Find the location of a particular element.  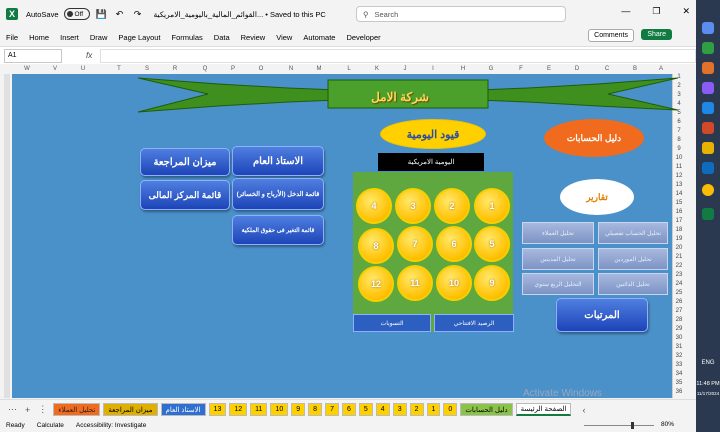

column-label: H is located at coordinates (463, 69).